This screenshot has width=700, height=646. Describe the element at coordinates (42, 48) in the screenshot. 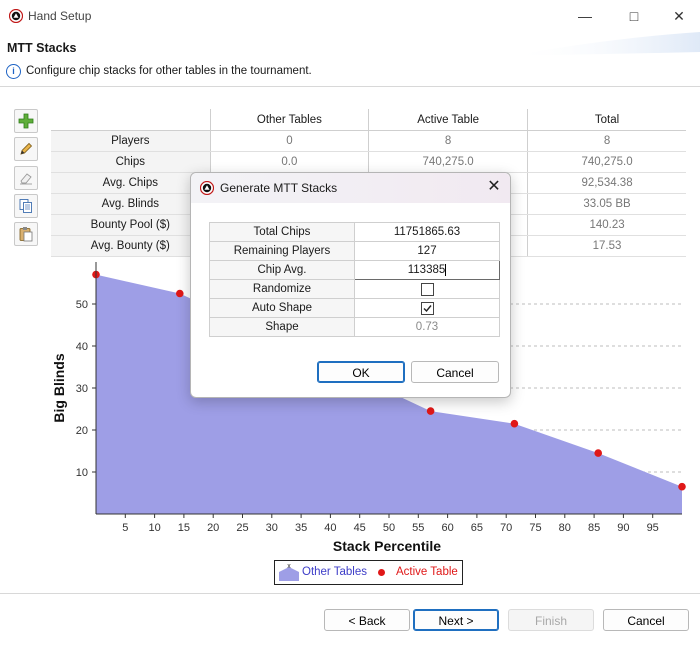

I see `page-title: MTT Stacks` at that location.